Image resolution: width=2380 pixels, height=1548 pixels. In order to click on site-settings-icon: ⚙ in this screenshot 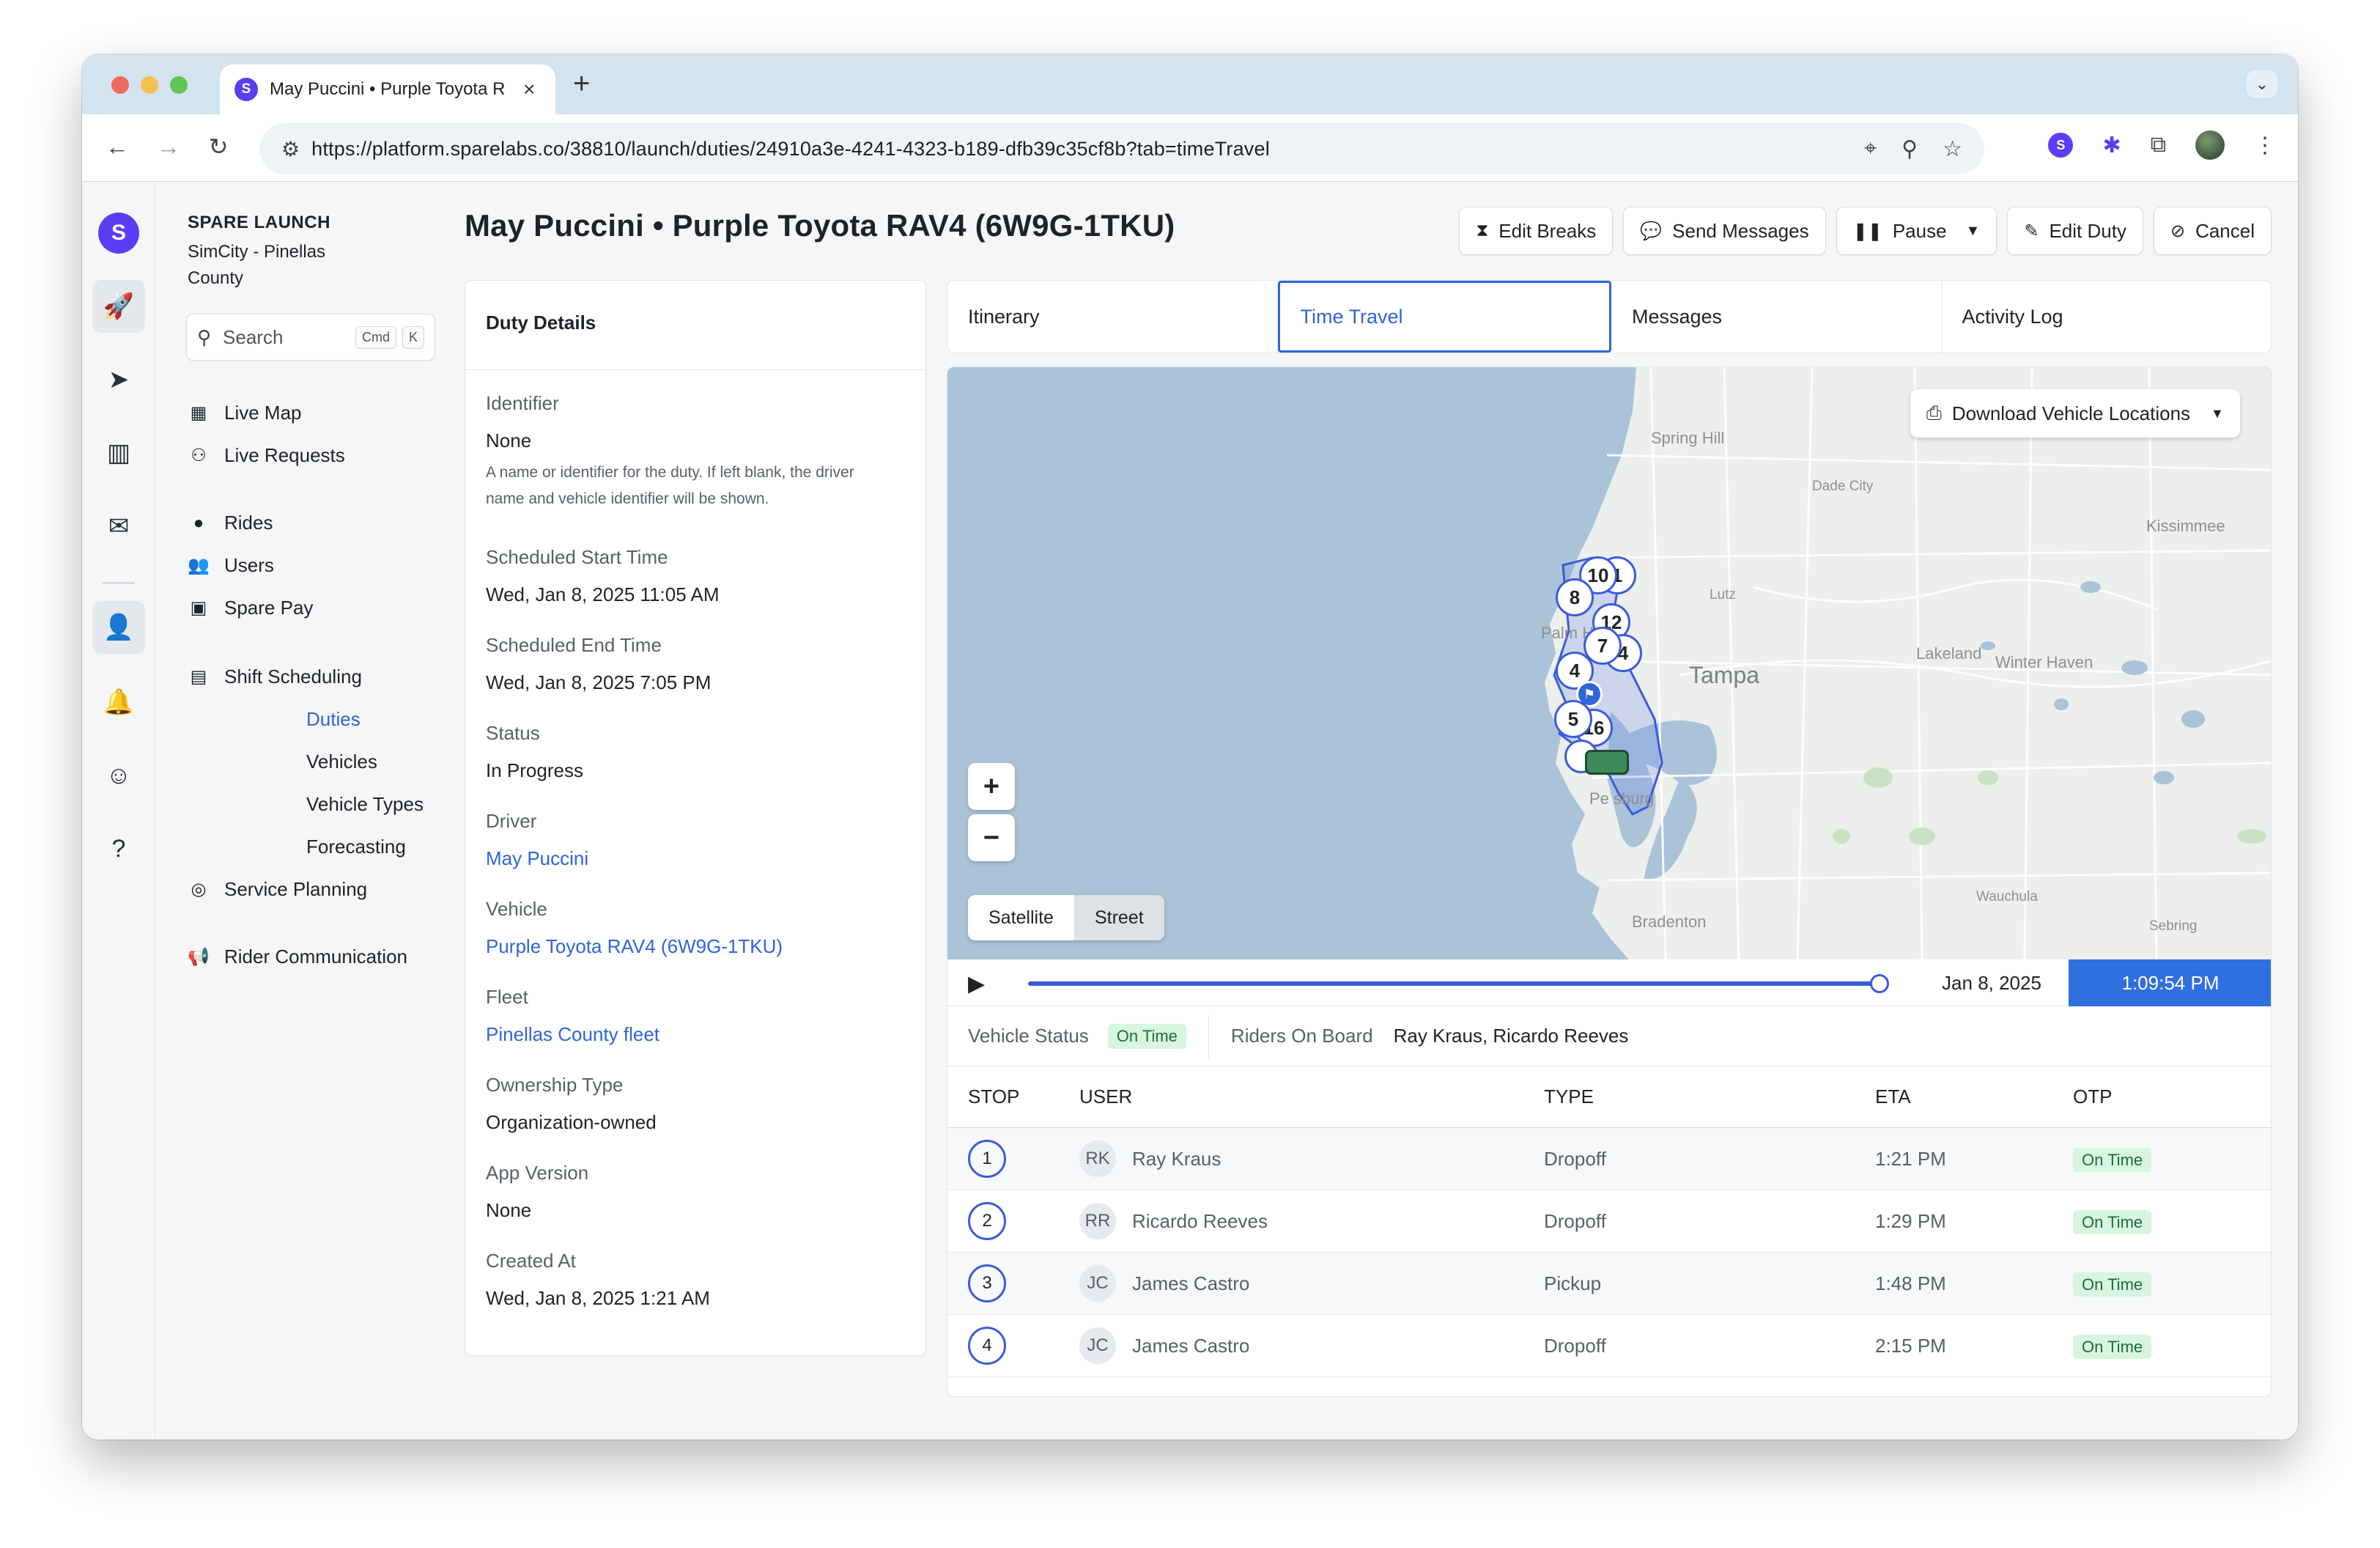, I will do `click(290, 149)`.